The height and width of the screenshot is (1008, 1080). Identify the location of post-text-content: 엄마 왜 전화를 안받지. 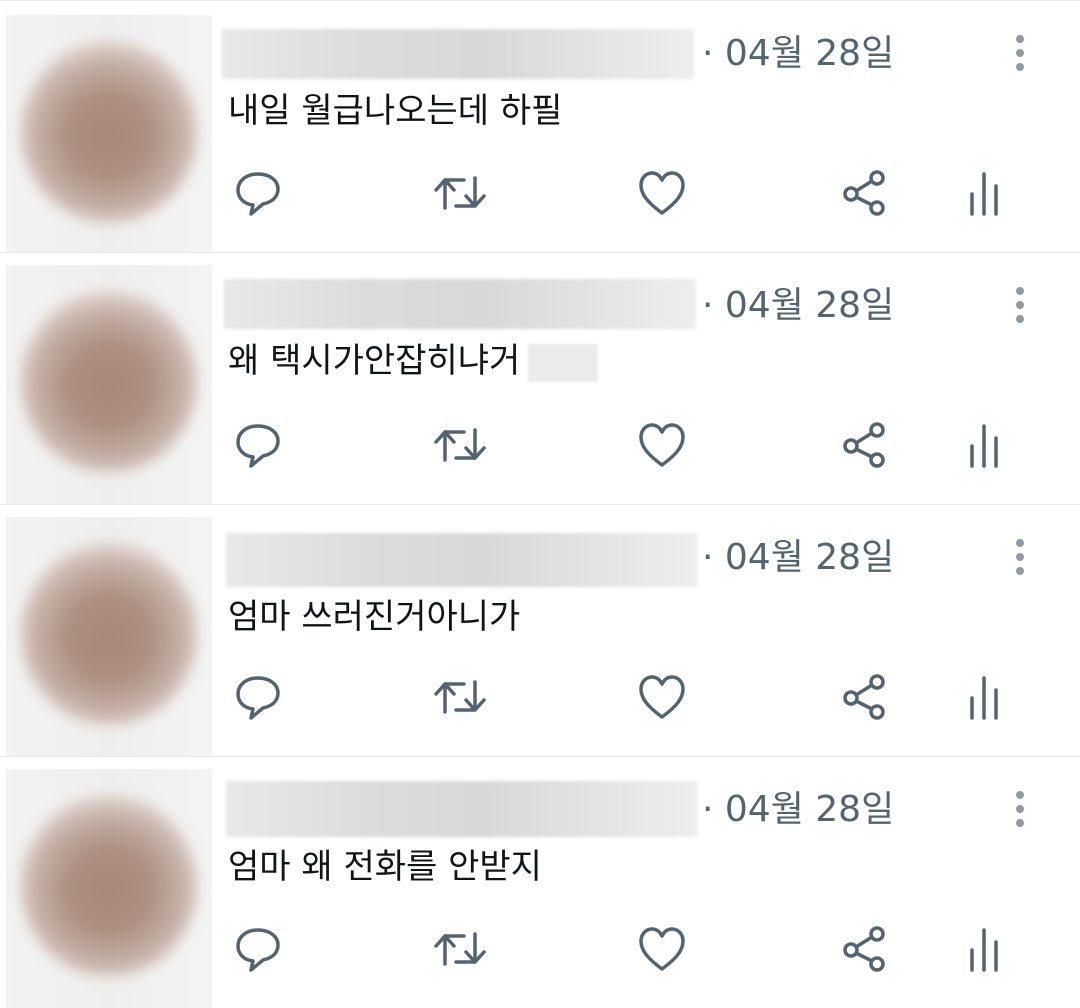
(385, 867).